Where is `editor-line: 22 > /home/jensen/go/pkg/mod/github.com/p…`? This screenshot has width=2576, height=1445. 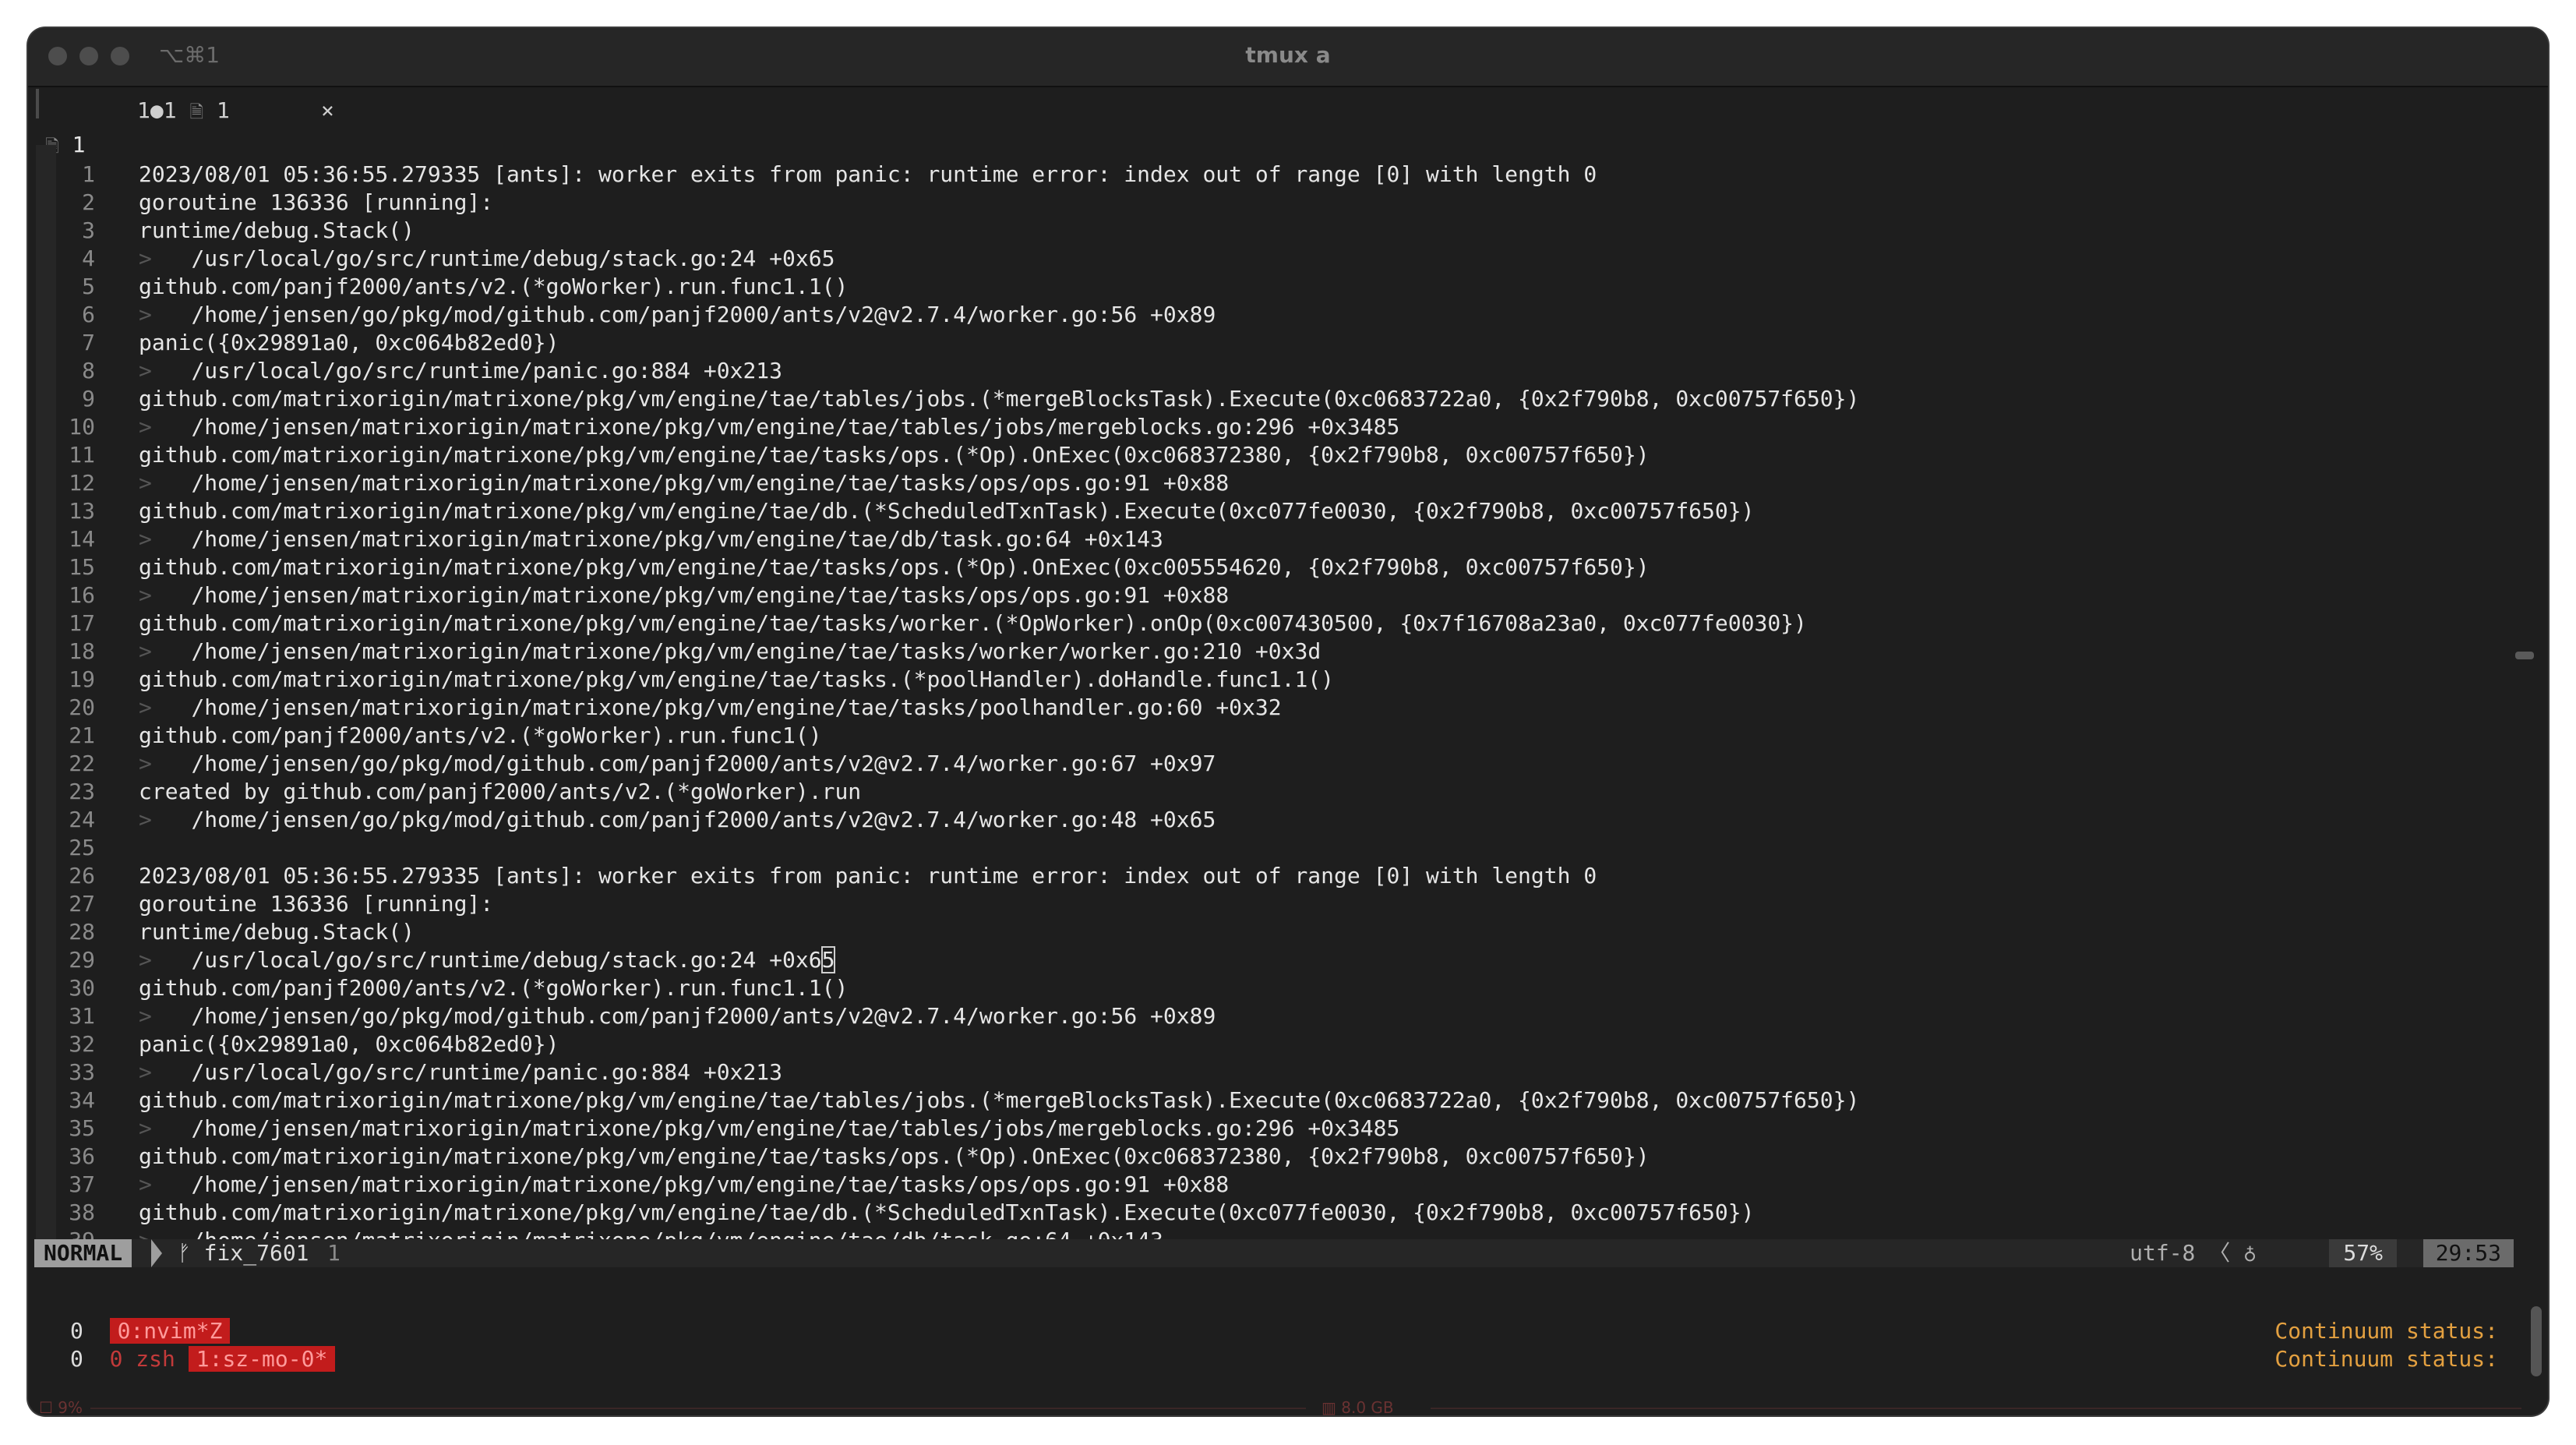 editor-line: 22 > /home/jensen/go/pkg/mod/github.com/p… is located at coordinates (1287, 764).